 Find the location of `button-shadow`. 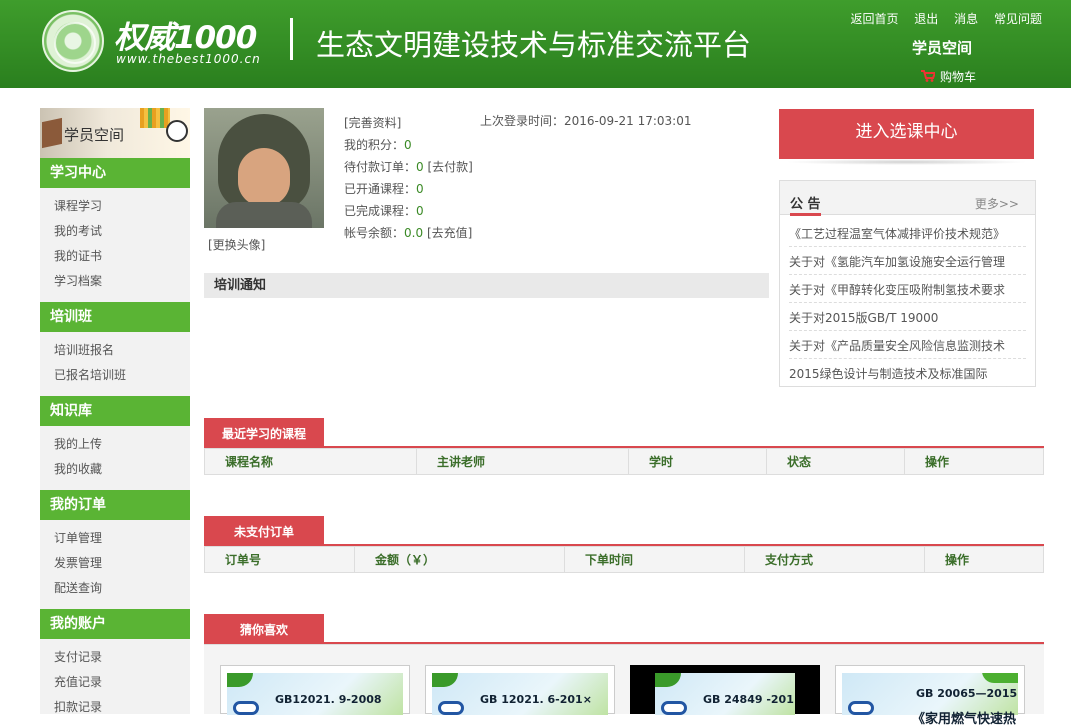

button-shadow is located at coordinates (906, 162).